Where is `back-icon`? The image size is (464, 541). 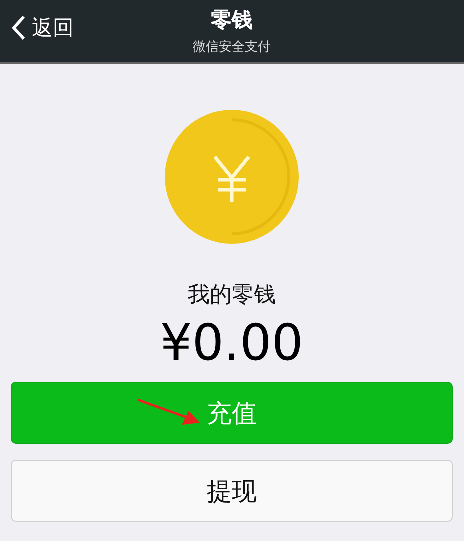 back-icon is located at coordinates (19, 28).